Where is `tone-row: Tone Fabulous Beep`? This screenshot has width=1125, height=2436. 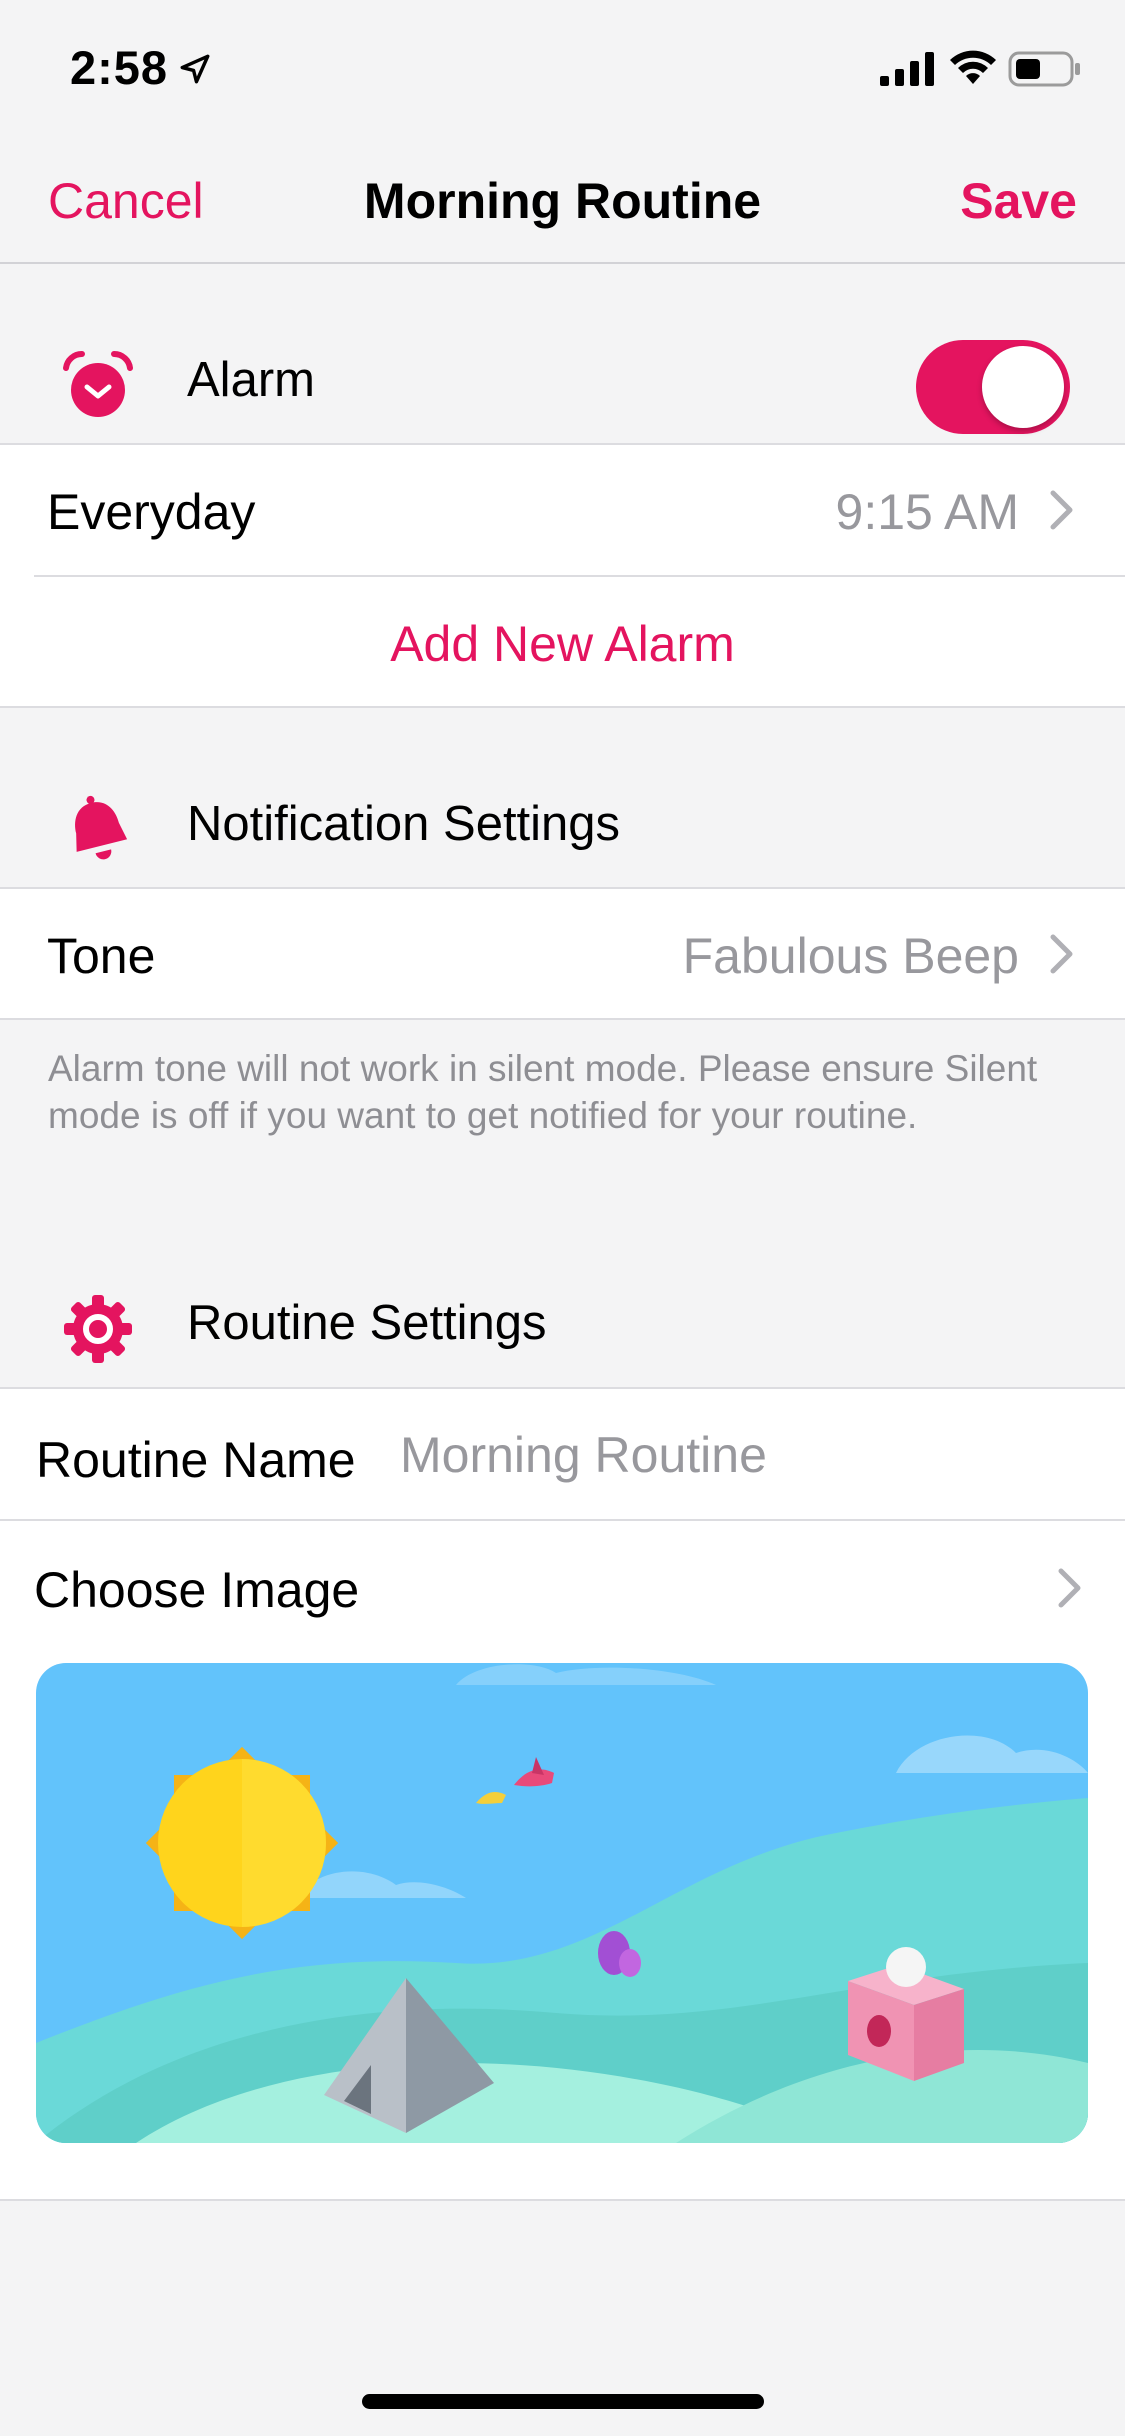
tone-row: Tone Fabulous Beep is located at coordinates (562, 954).